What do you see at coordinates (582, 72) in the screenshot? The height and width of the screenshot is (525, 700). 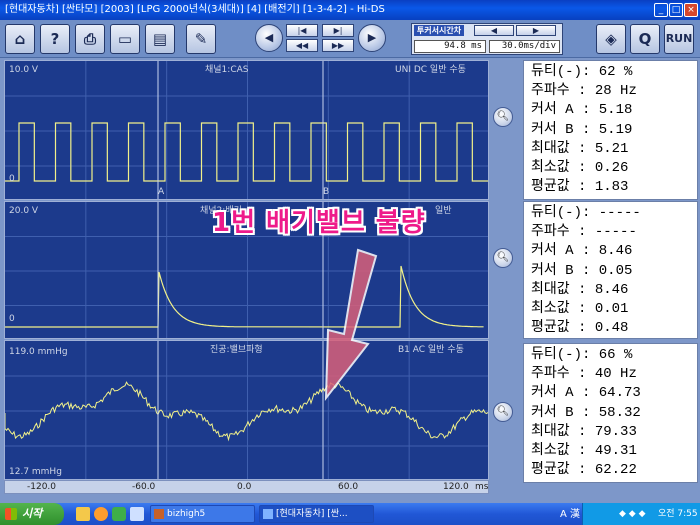 I see `info-row: 듀티(-): 62 %` at bounding box center [582, 72].